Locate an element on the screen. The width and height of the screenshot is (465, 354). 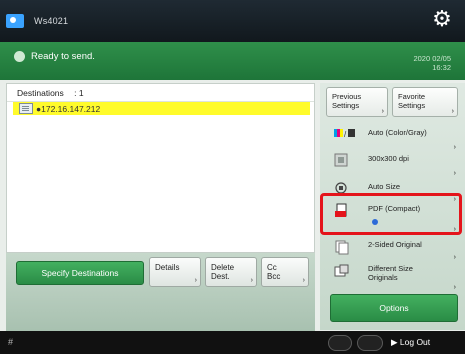
status-message: Ready to send. is located at coordinates (63, 56).